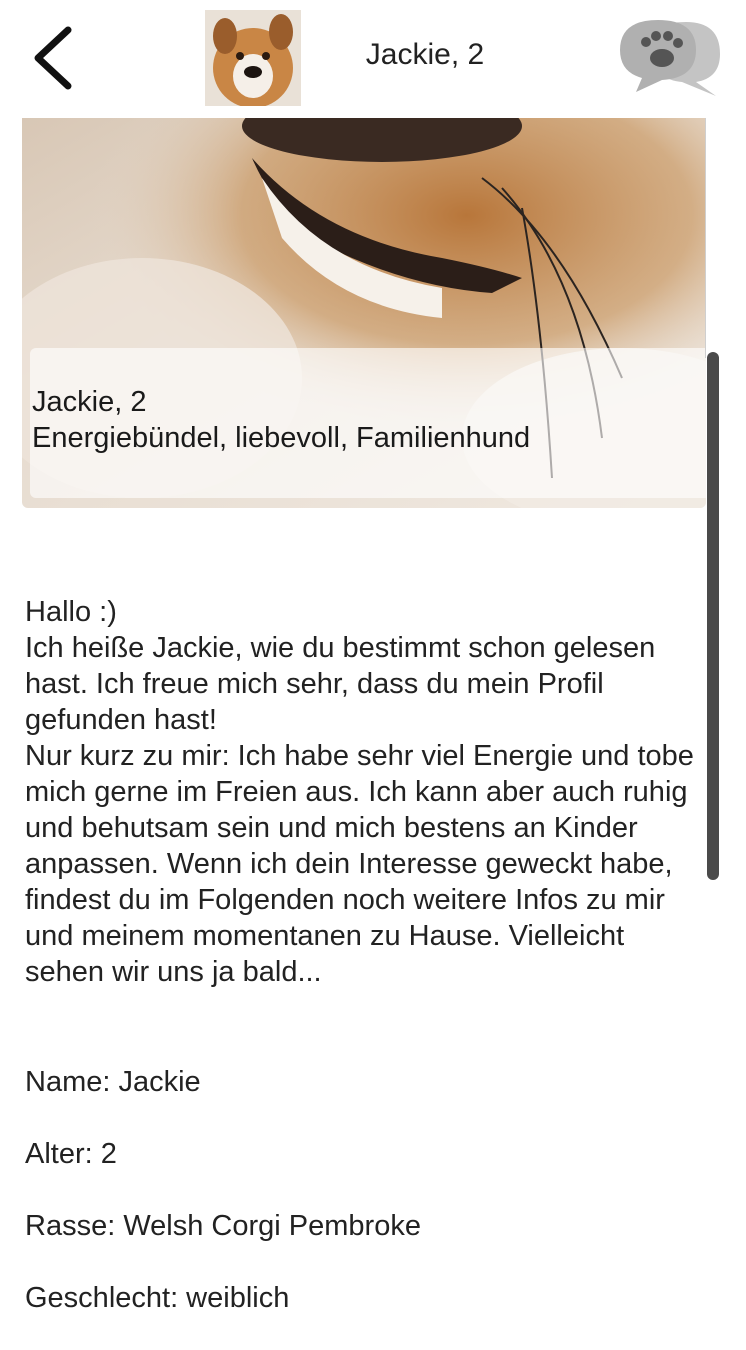  I want to click on profile-tags: Energiebündel, liebevoll, Familienhund, so click(281, 438).